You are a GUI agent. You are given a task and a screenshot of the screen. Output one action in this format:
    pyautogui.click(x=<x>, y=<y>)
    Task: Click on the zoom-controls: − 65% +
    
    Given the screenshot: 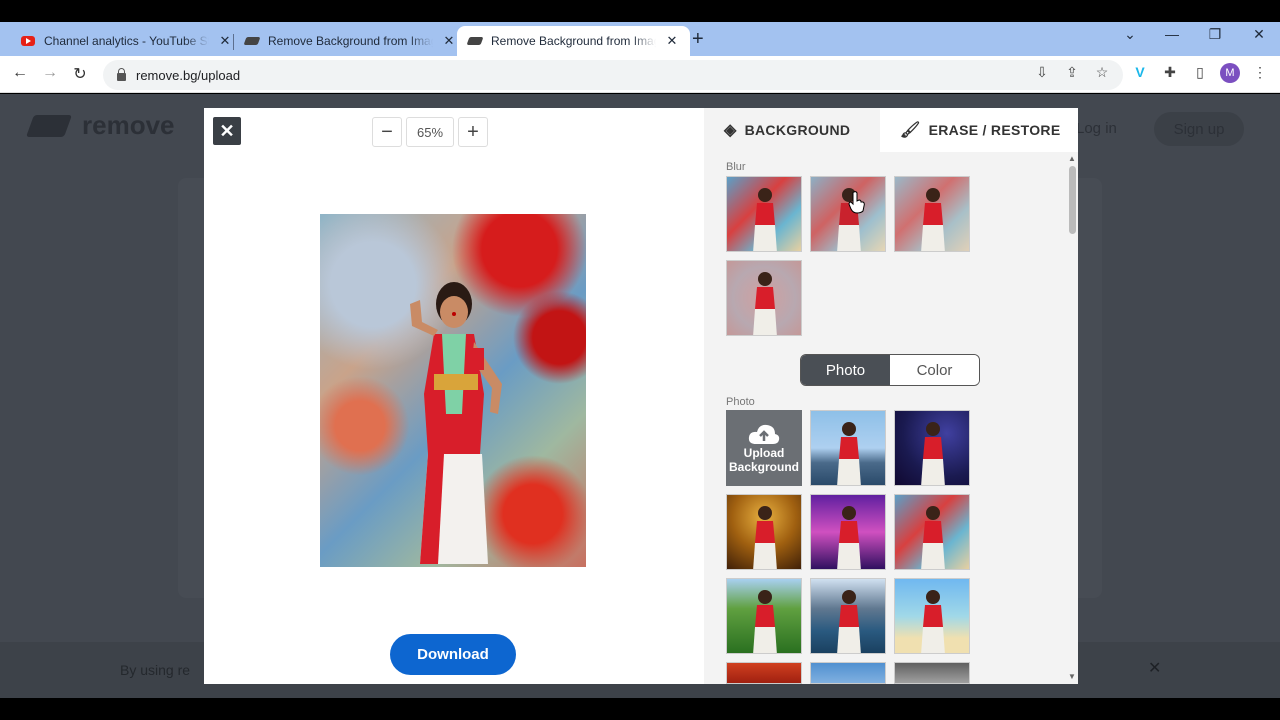 What is the action you would take?
    pyautogui.click(x=430, y=132)
    